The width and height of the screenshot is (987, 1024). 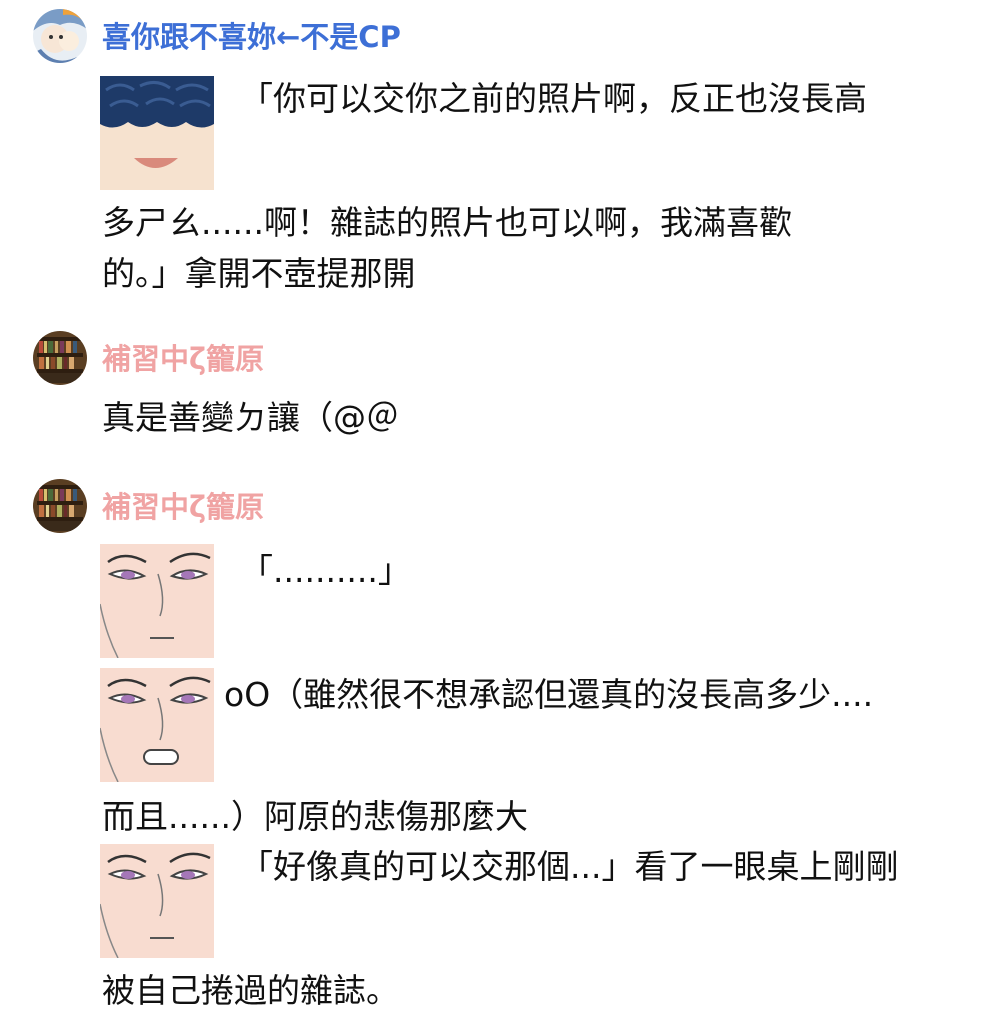 I want to click on message-line: 的。」拿開不壺提那開, so click(x=259, y=273).